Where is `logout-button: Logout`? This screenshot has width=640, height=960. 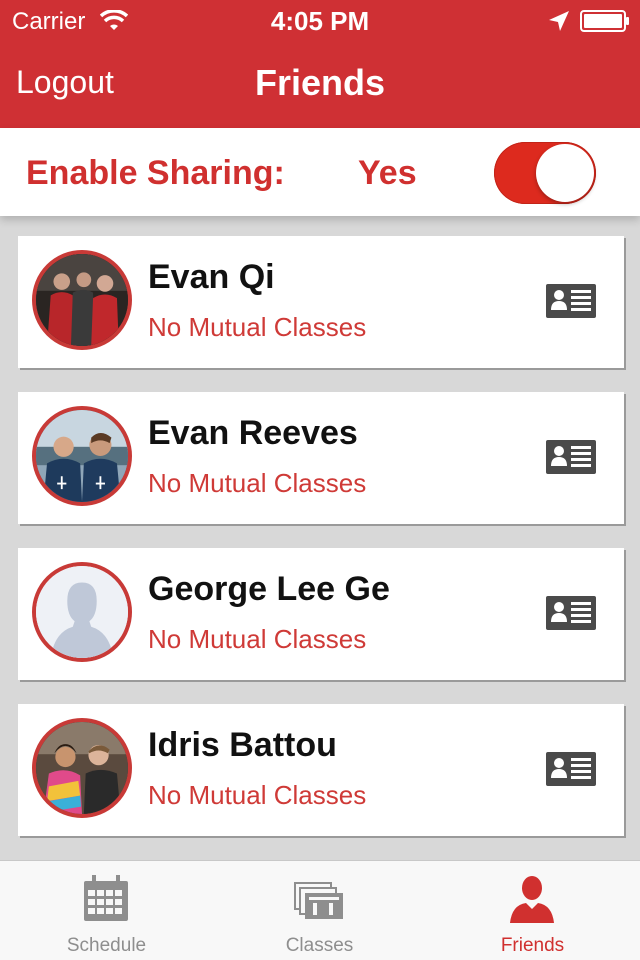
logout-button: Logout is located at coordinates (65, 82).